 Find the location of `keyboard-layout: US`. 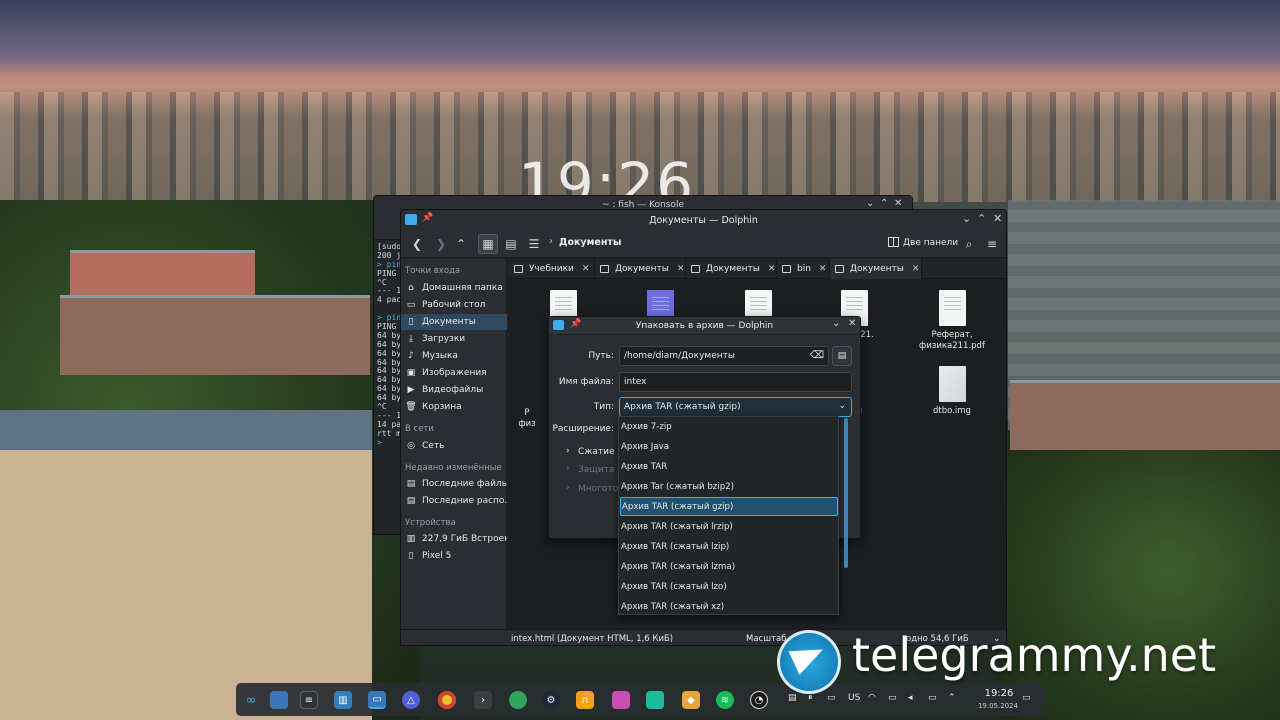

keyboard-layout: US is located at coordinates (854, 698).